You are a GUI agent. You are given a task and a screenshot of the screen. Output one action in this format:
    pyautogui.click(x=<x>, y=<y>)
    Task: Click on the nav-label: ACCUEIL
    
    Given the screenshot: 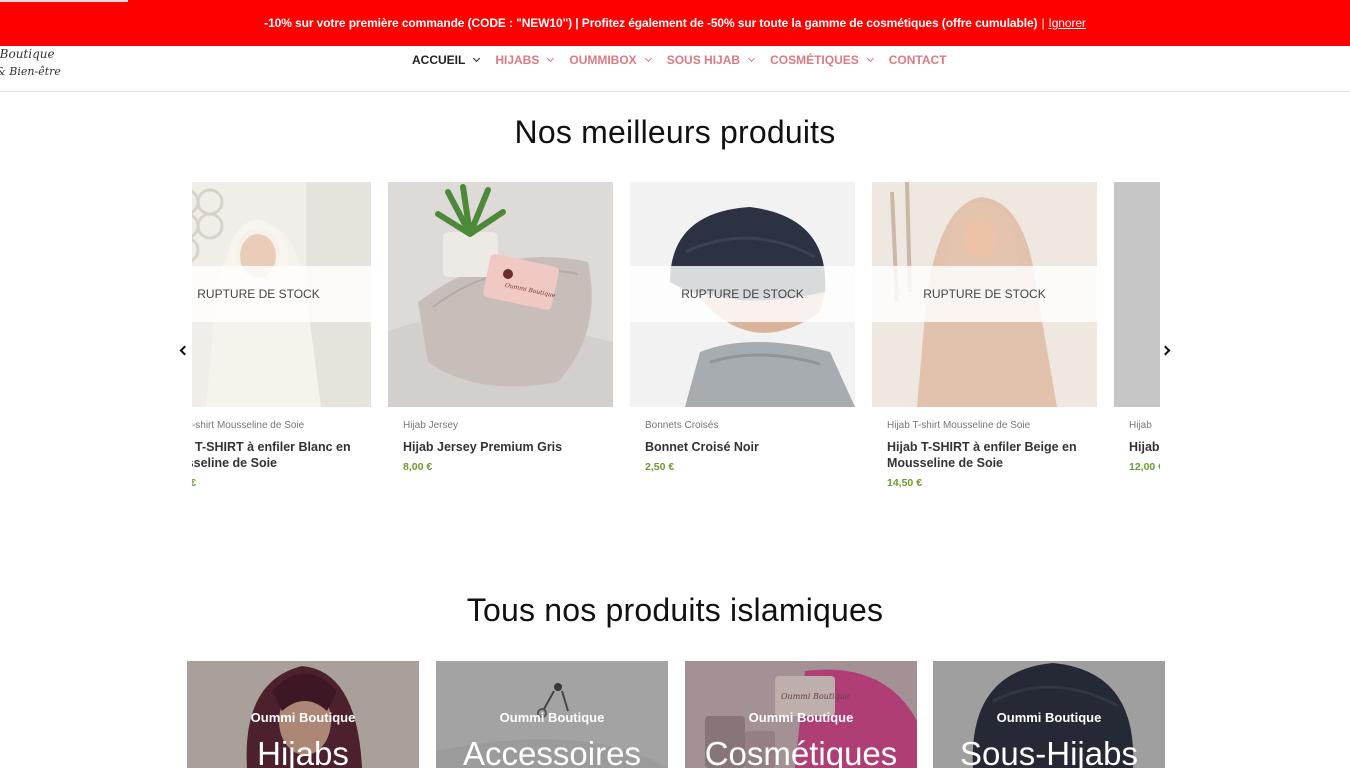 What is the action you would take?
    pyautogui.click(x=439, y=60)
    